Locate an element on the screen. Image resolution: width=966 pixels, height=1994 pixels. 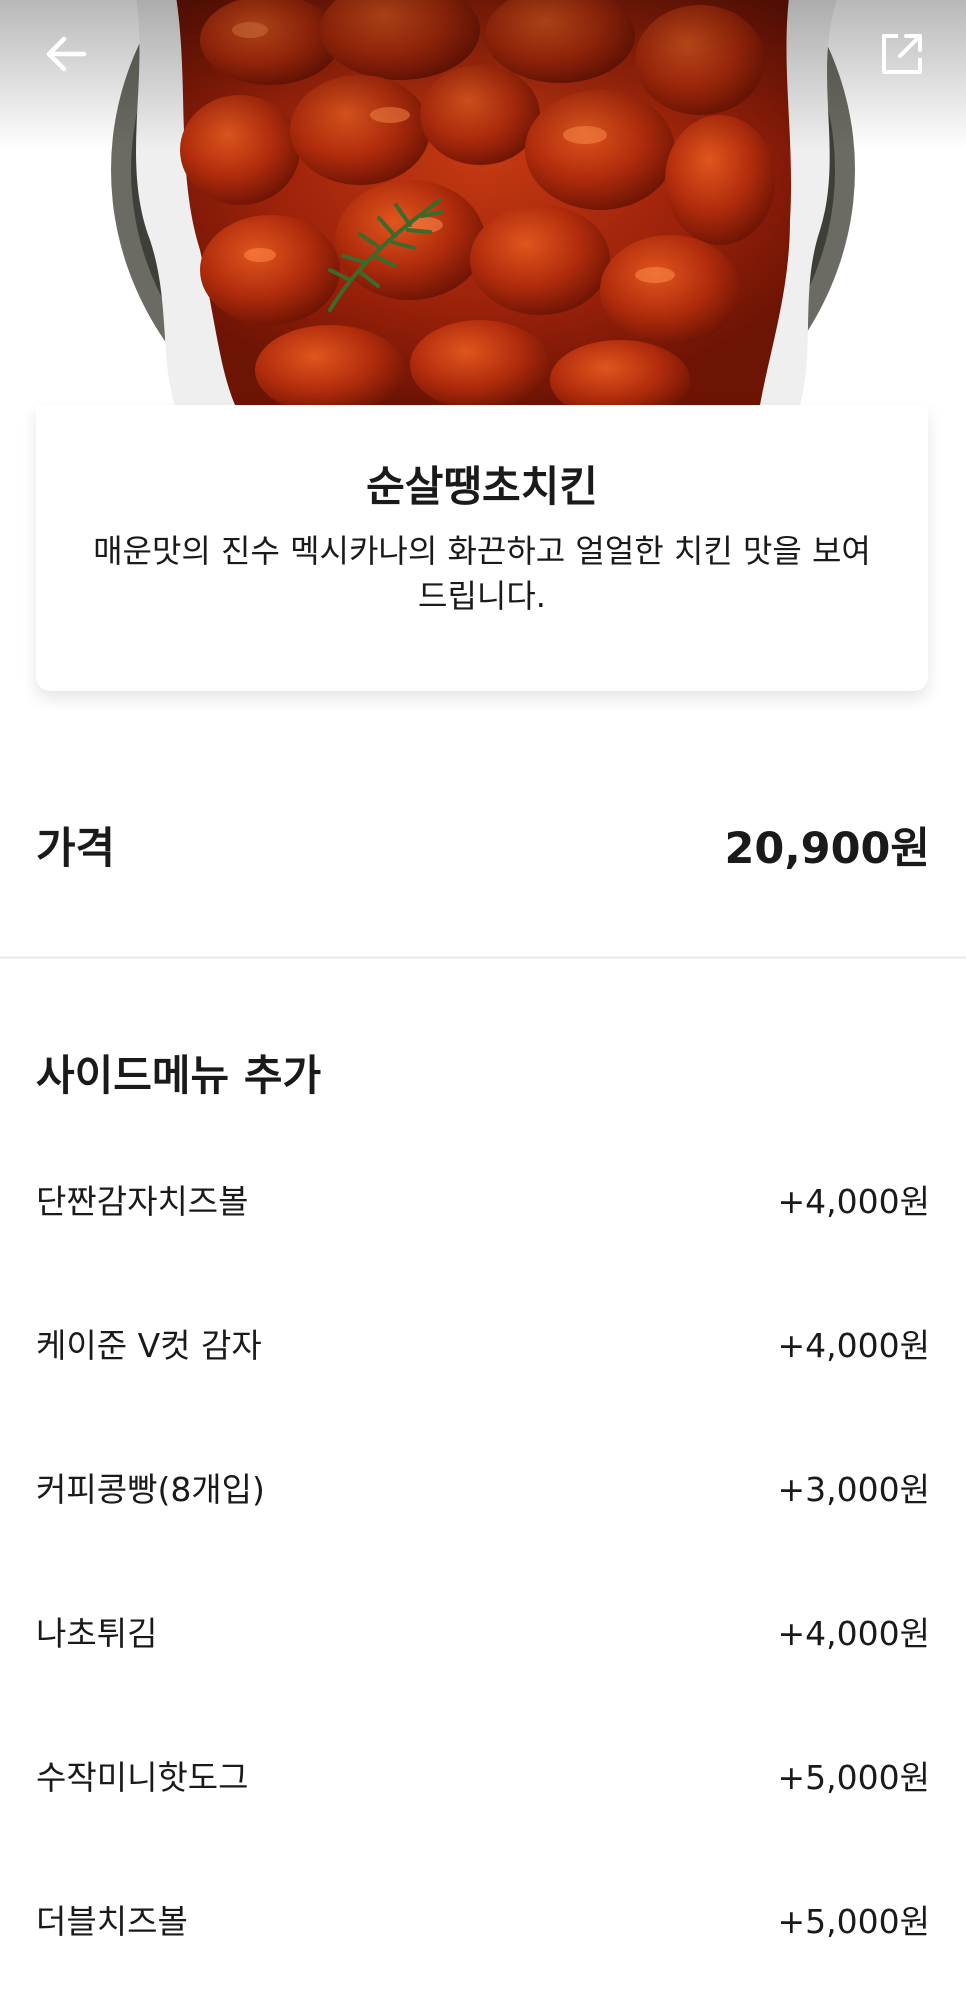
side-menu-item-name: 케이준 V컷 감자 is located at coordinates (149, 1345).